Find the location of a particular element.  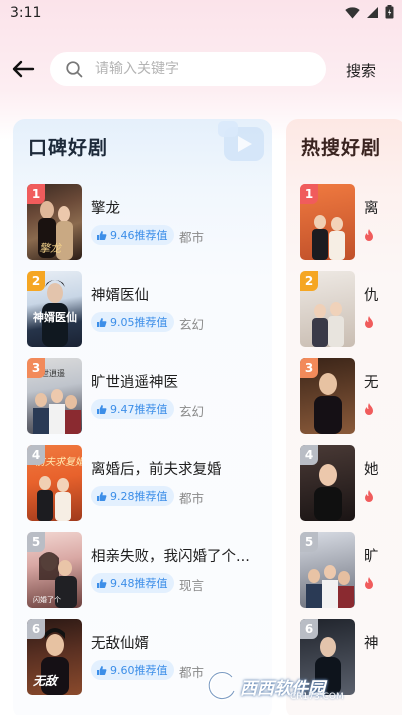

drama-title: 旷世逍遥神医 is located at coordinates (134, 383).